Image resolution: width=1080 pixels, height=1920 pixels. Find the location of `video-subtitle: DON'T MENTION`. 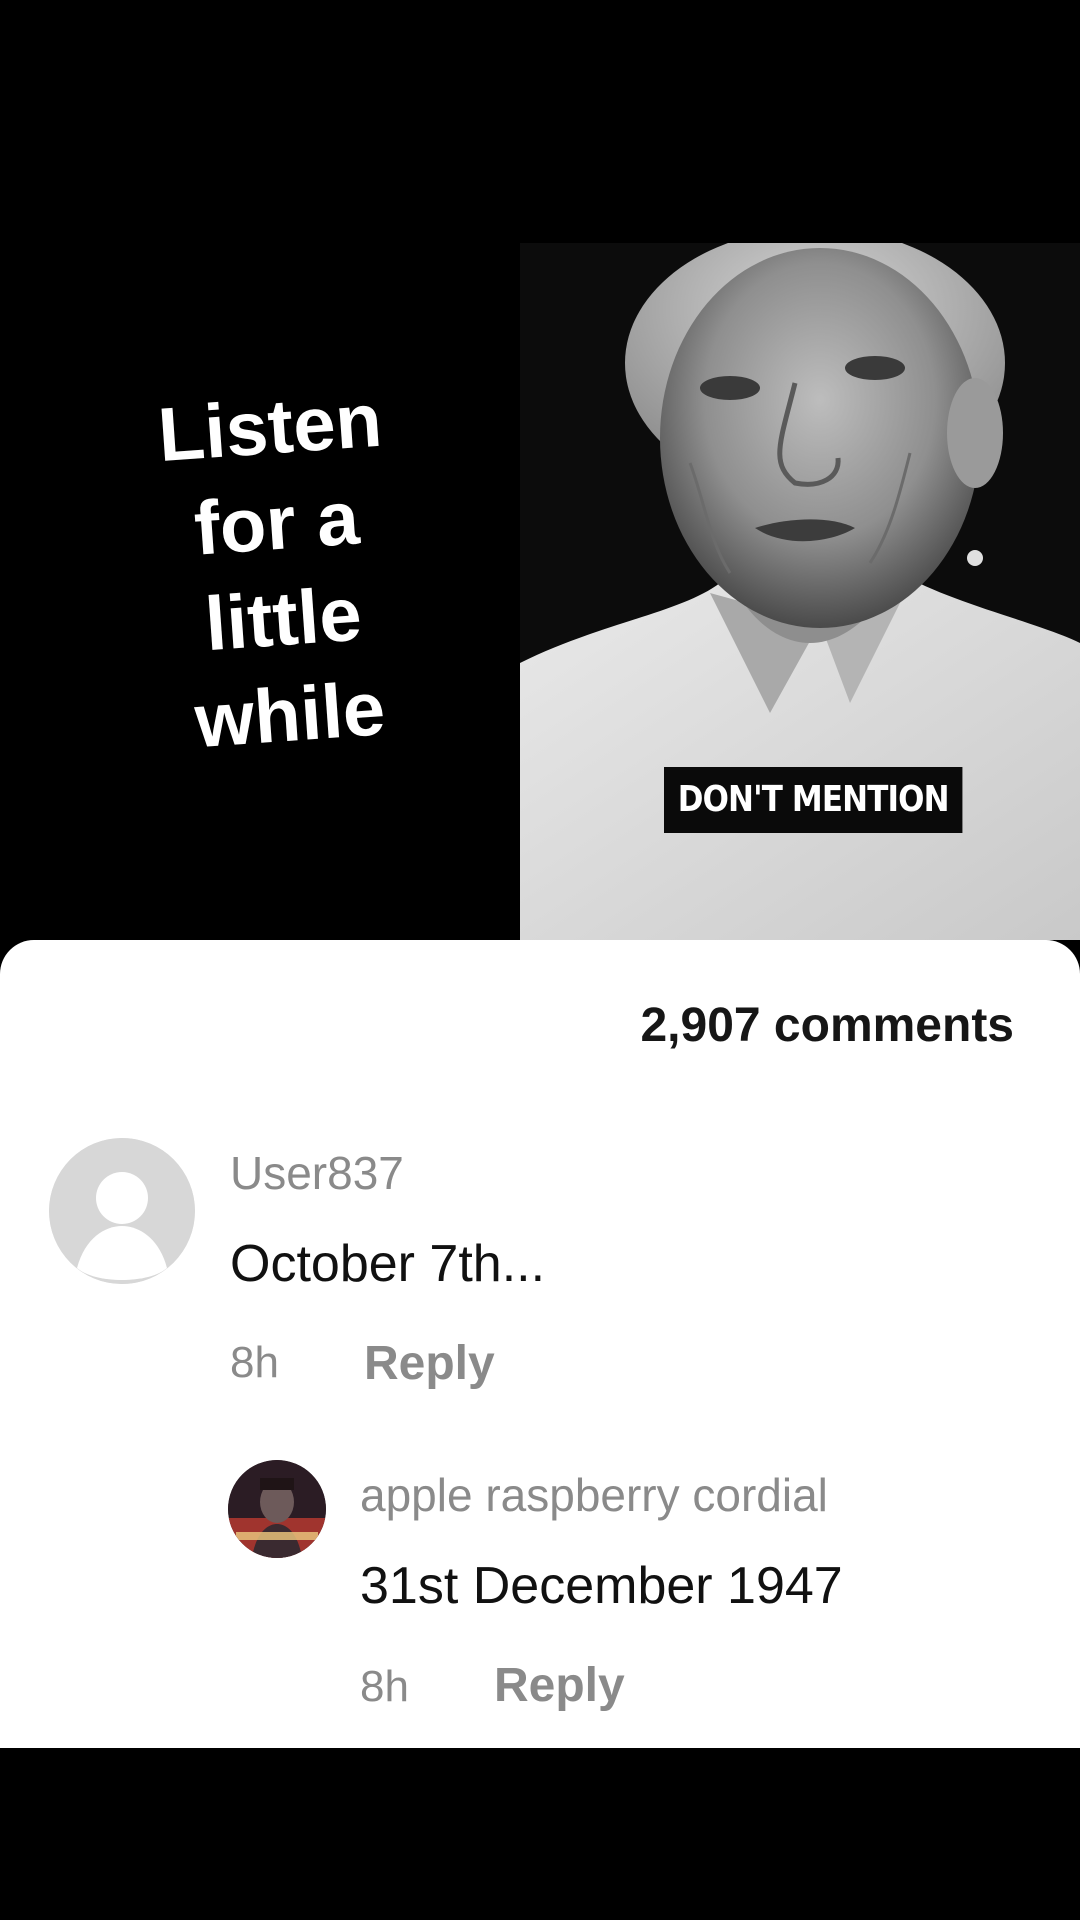

video-subtitle: DON'T MENTION is located at coordinates (813, 800).